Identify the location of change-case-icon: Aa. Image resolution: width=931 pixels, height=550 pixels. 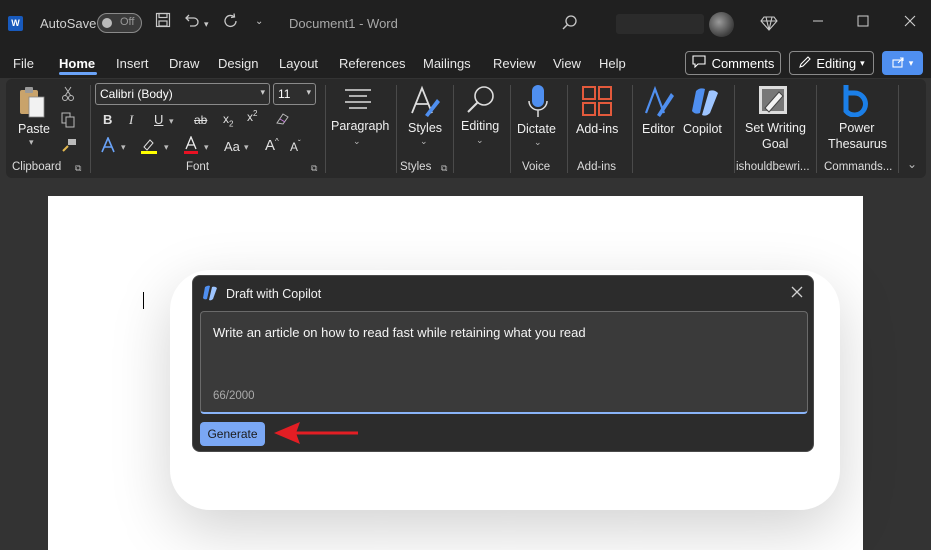
(232, 146).